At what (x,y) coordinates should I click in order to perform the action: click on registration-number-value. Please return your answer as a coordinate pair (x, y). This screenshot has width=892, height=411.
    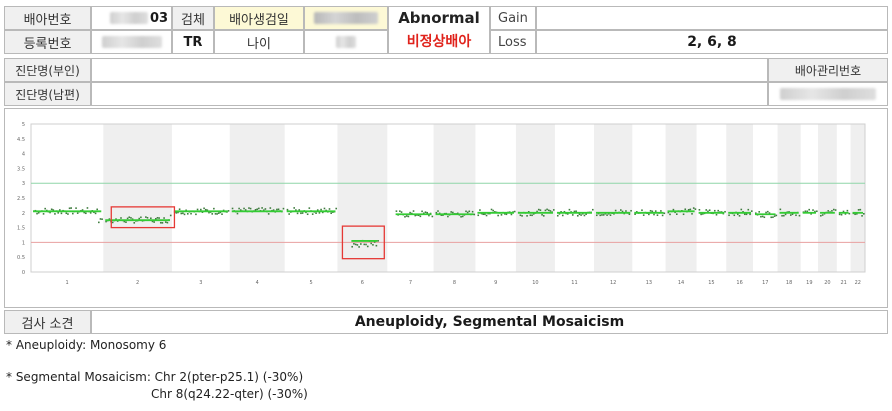
    Looking at the image, I should click on (131, 42).